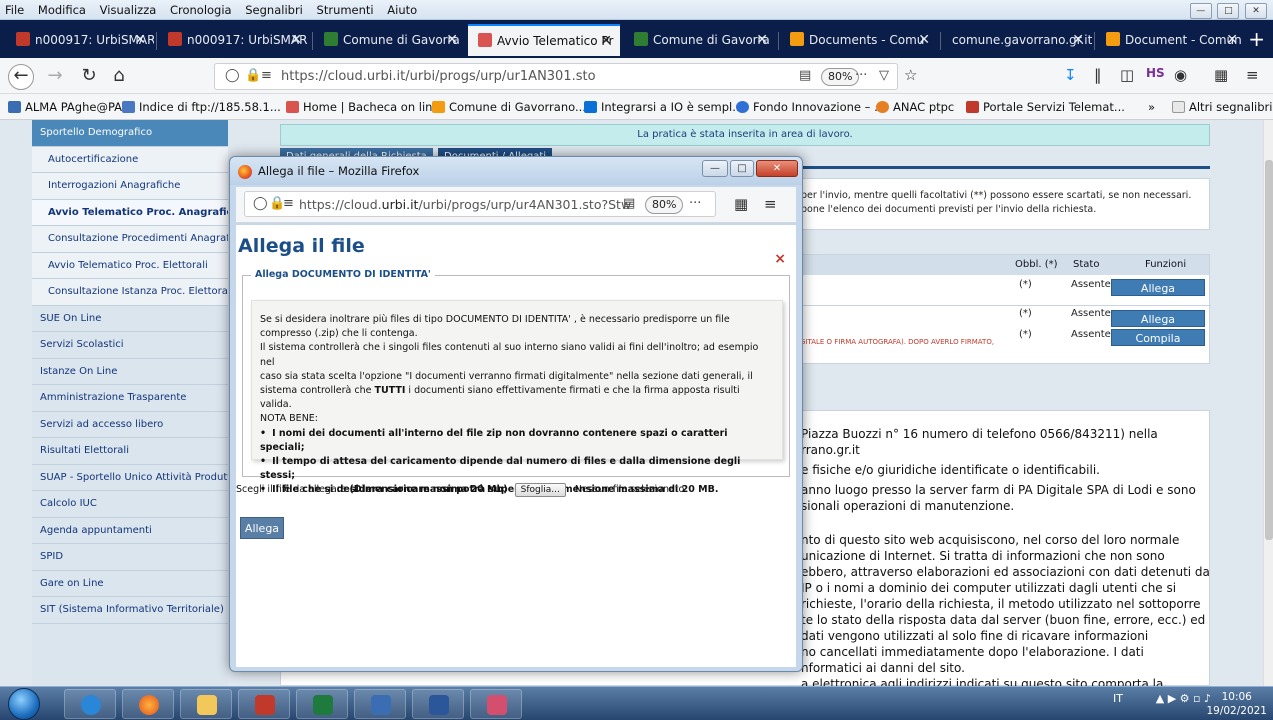 Image resolution: width=1273 pixels, height=720 pixels. Describe the element at coordinates (55, 77) in the screenshot. I see `forward-icon: →` at that location.